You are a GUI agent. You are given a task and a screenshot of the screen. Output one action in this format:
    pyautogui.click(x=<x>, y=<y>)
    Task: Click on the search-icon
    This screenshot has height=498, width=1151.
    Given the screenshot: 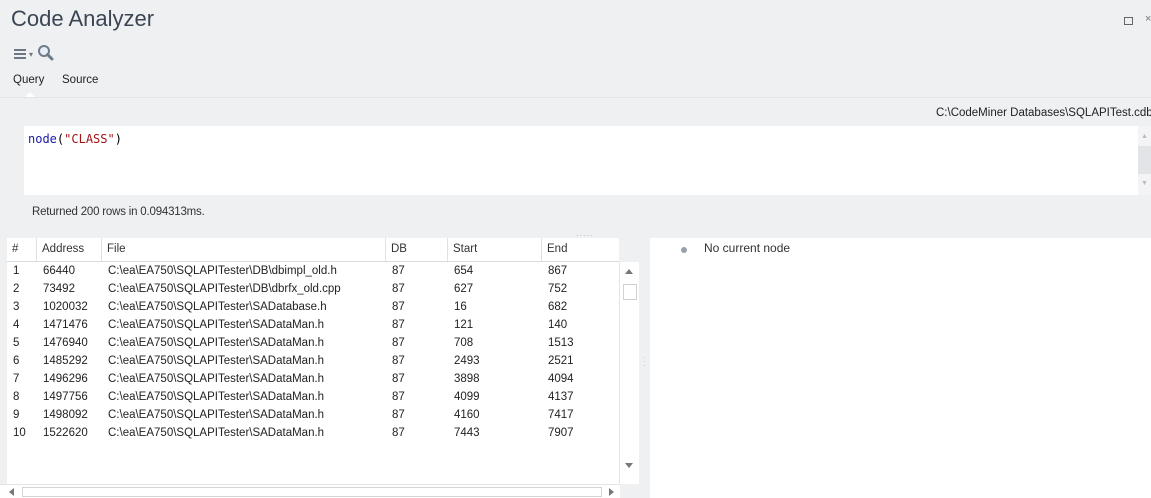 What is the action you would take?
    pyautogui.click(x=45, y=52)
    